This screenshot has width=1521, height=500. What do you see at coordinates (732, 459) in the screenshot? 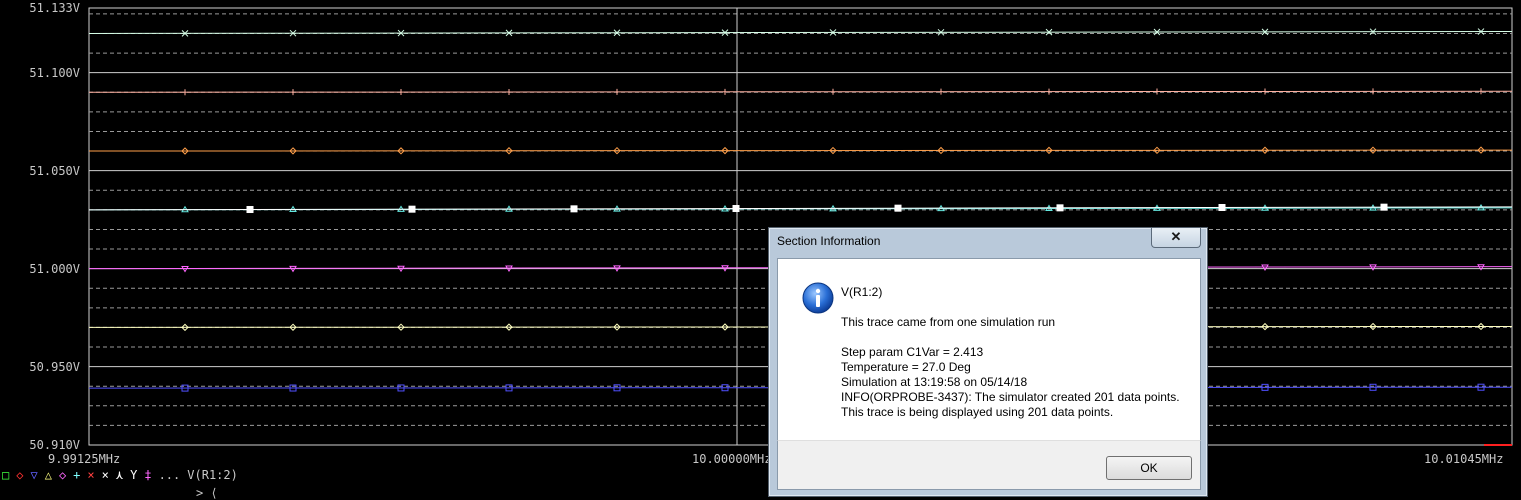
I see `x-tick-label: 10.00000MHz` at bounding box center [732, 459].